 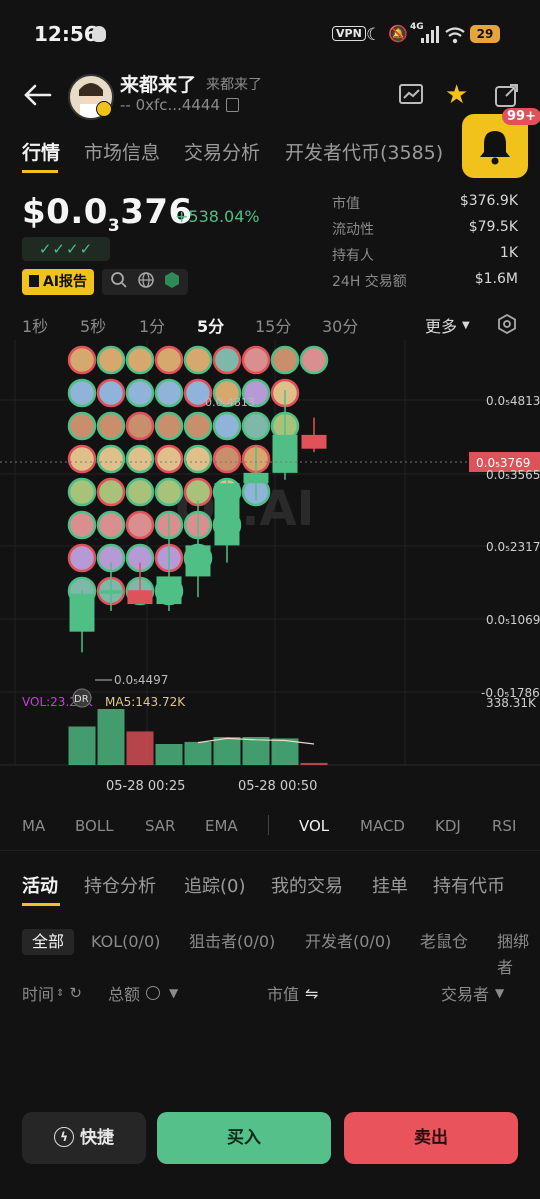 I want to click on token-price: $0.03376, so click(x=107, y=214).